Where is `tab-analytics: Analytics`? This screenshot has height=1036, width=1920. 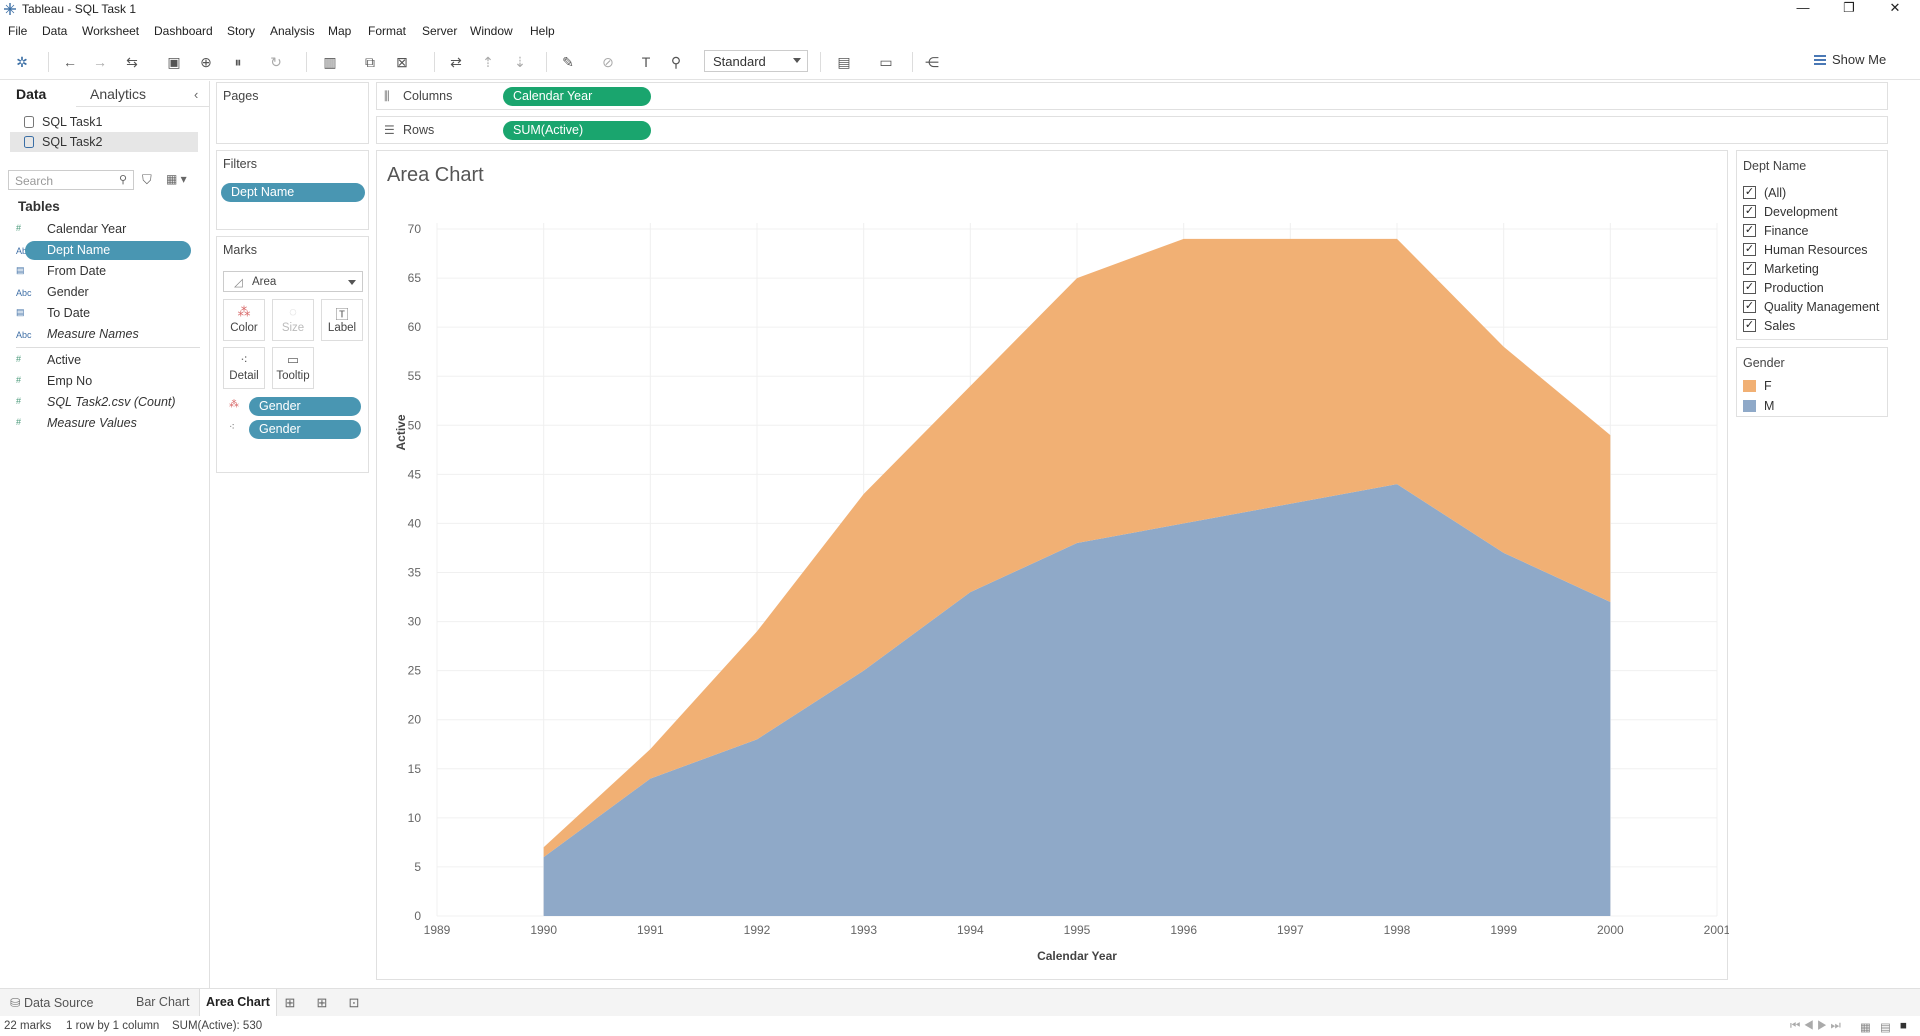
tab-analytics: Analytics is located at coordinates (118, 94).